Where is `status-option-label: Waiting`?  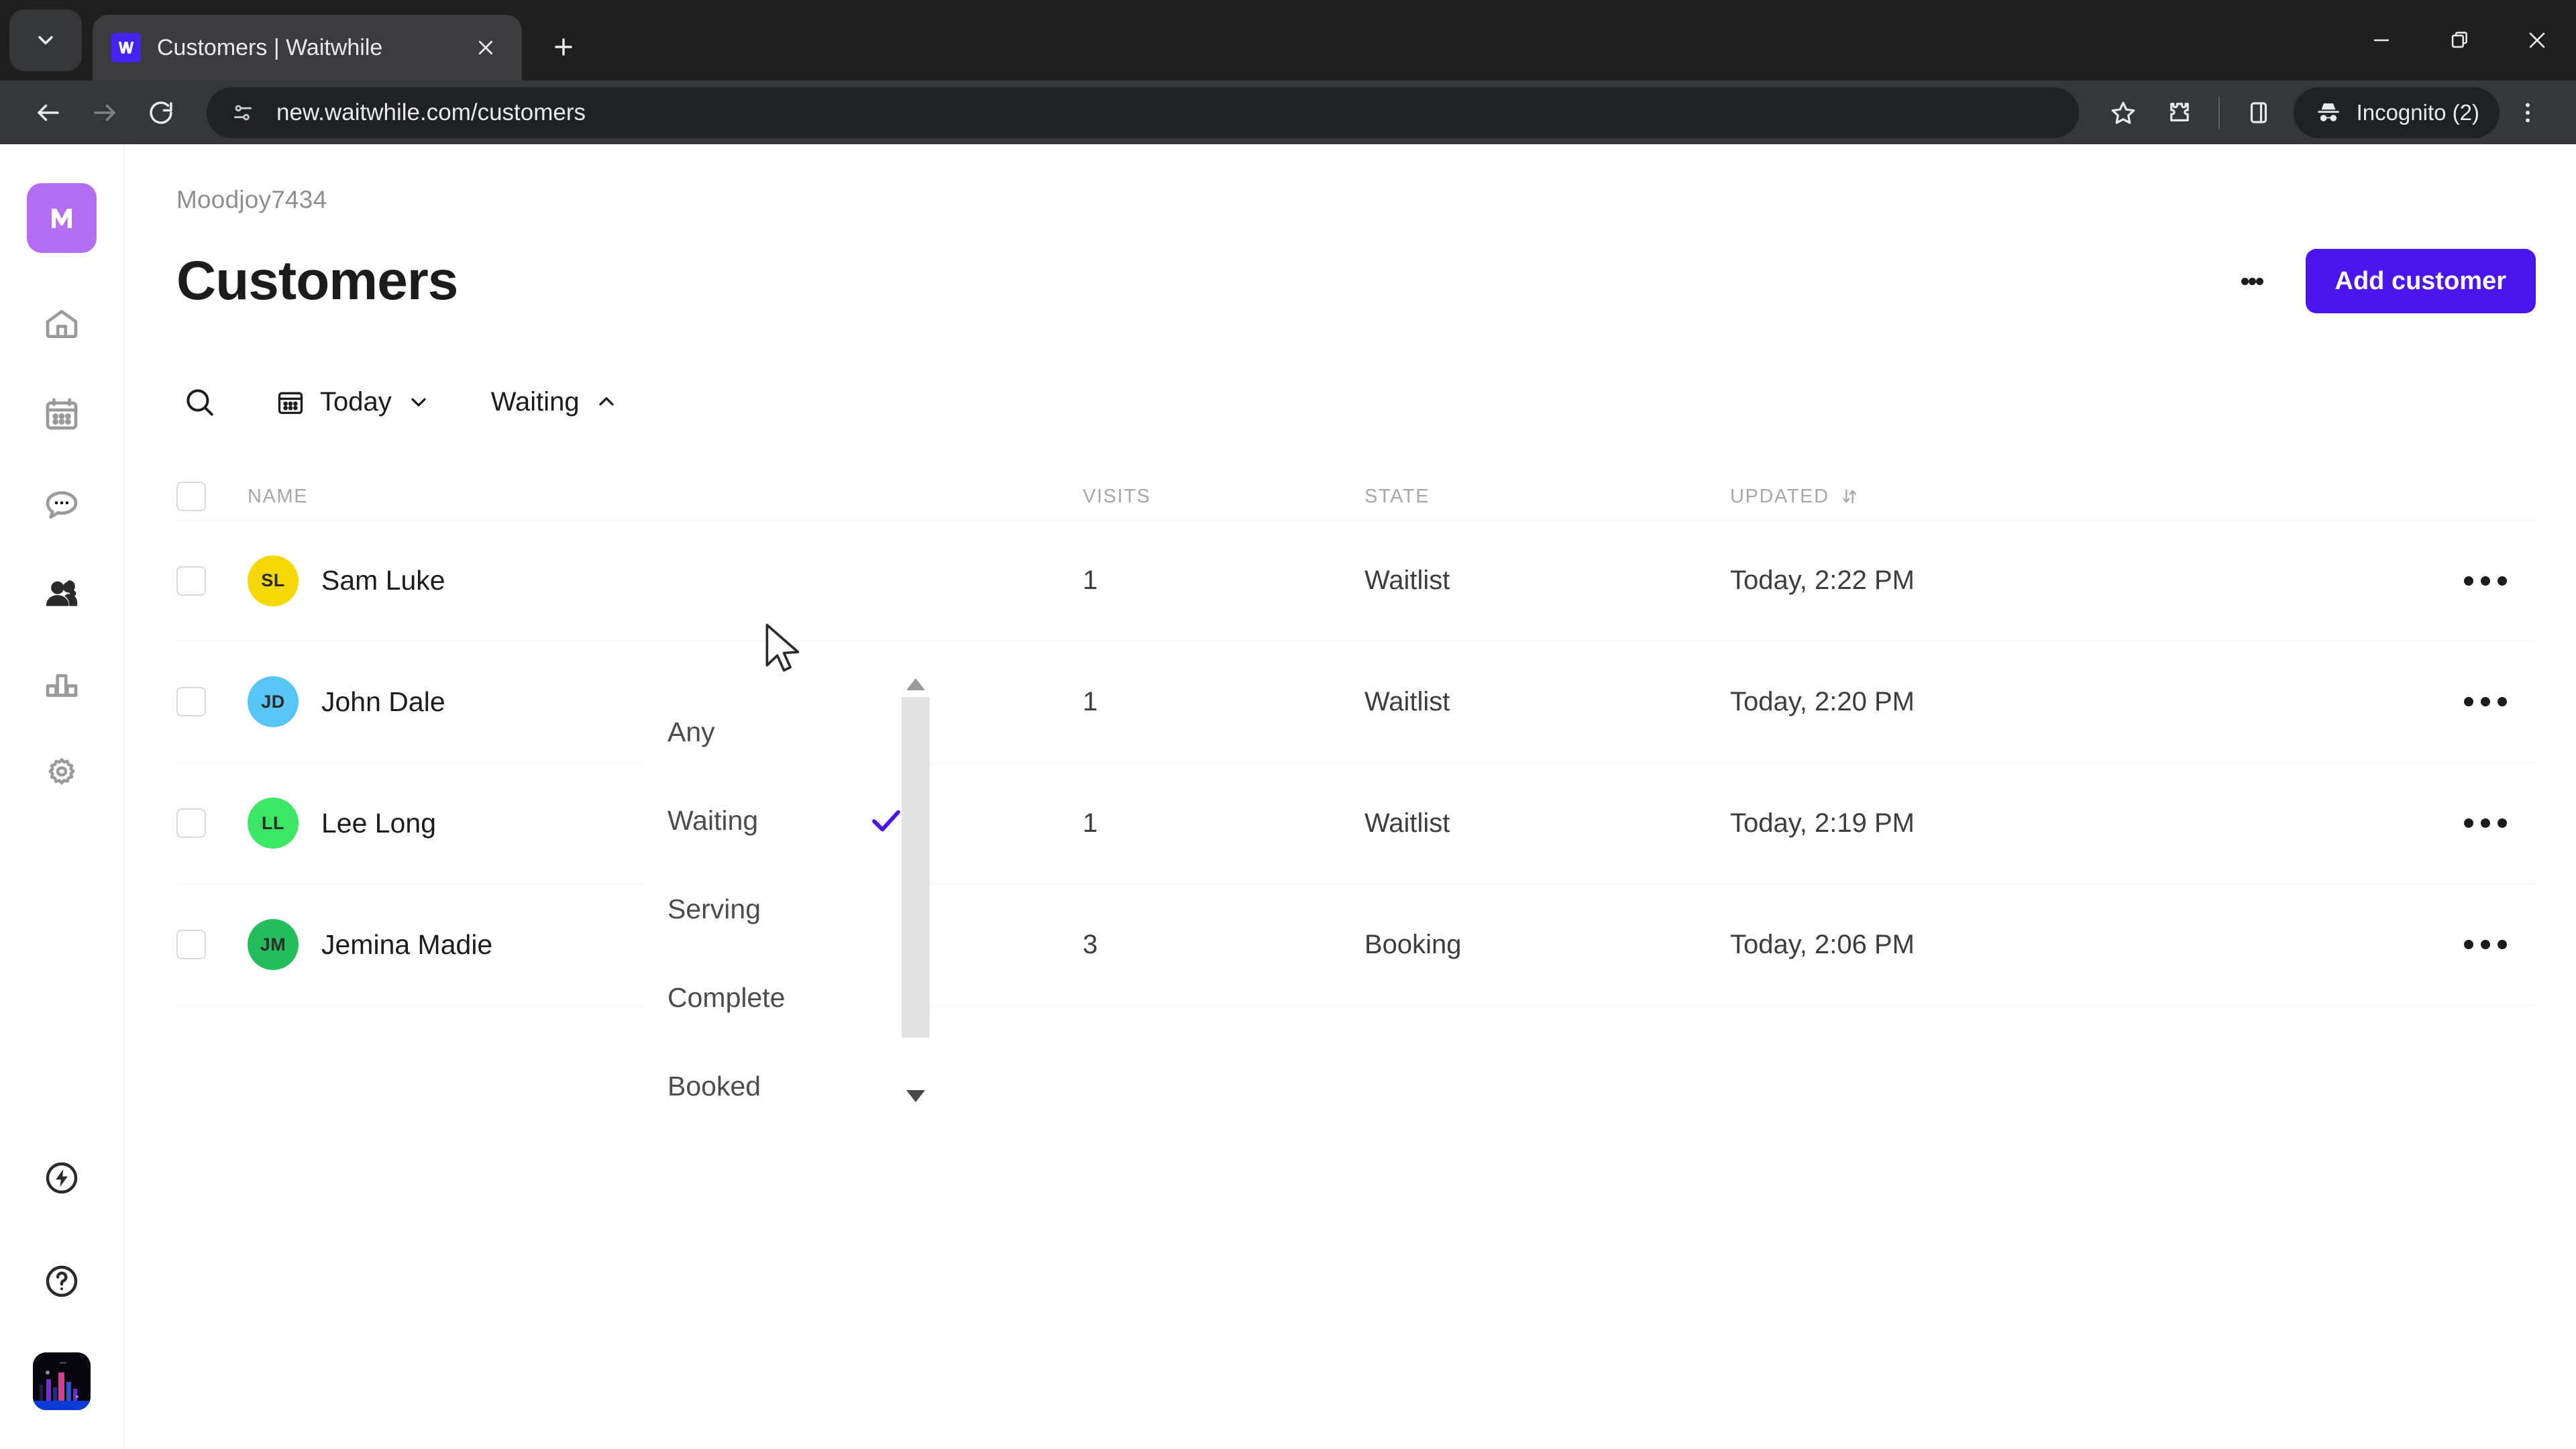
status-option-label: Waiting is located at coordinates (713, 820).